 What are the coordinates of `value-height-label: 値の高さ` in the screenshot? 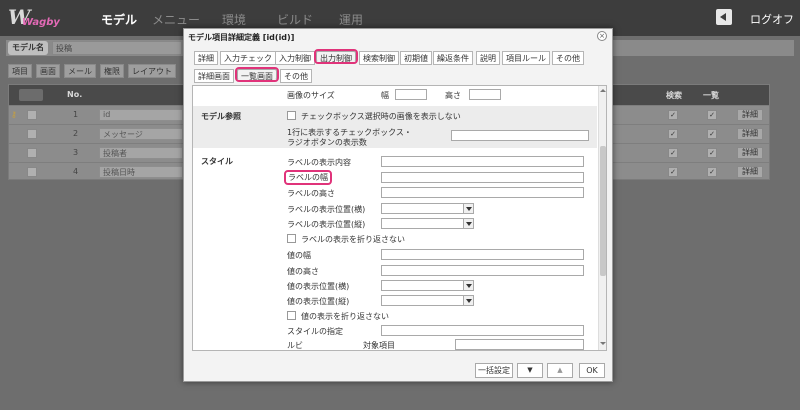 It's located at (303, 271).